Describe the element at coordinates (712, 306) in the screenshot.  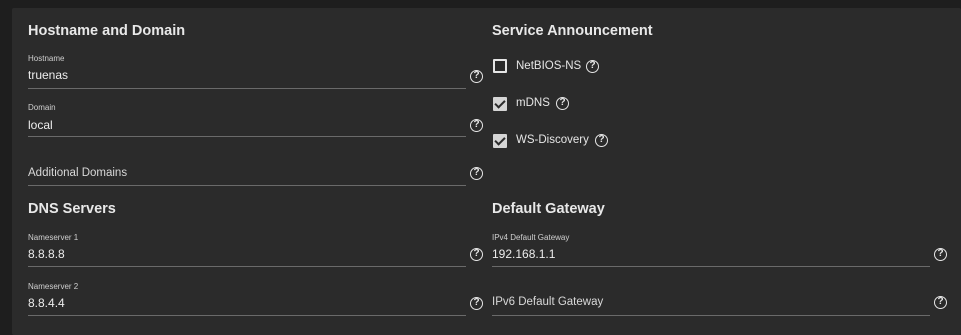
I see `ipv6-gateway-field: IPv6 Default Gateway` at that location.